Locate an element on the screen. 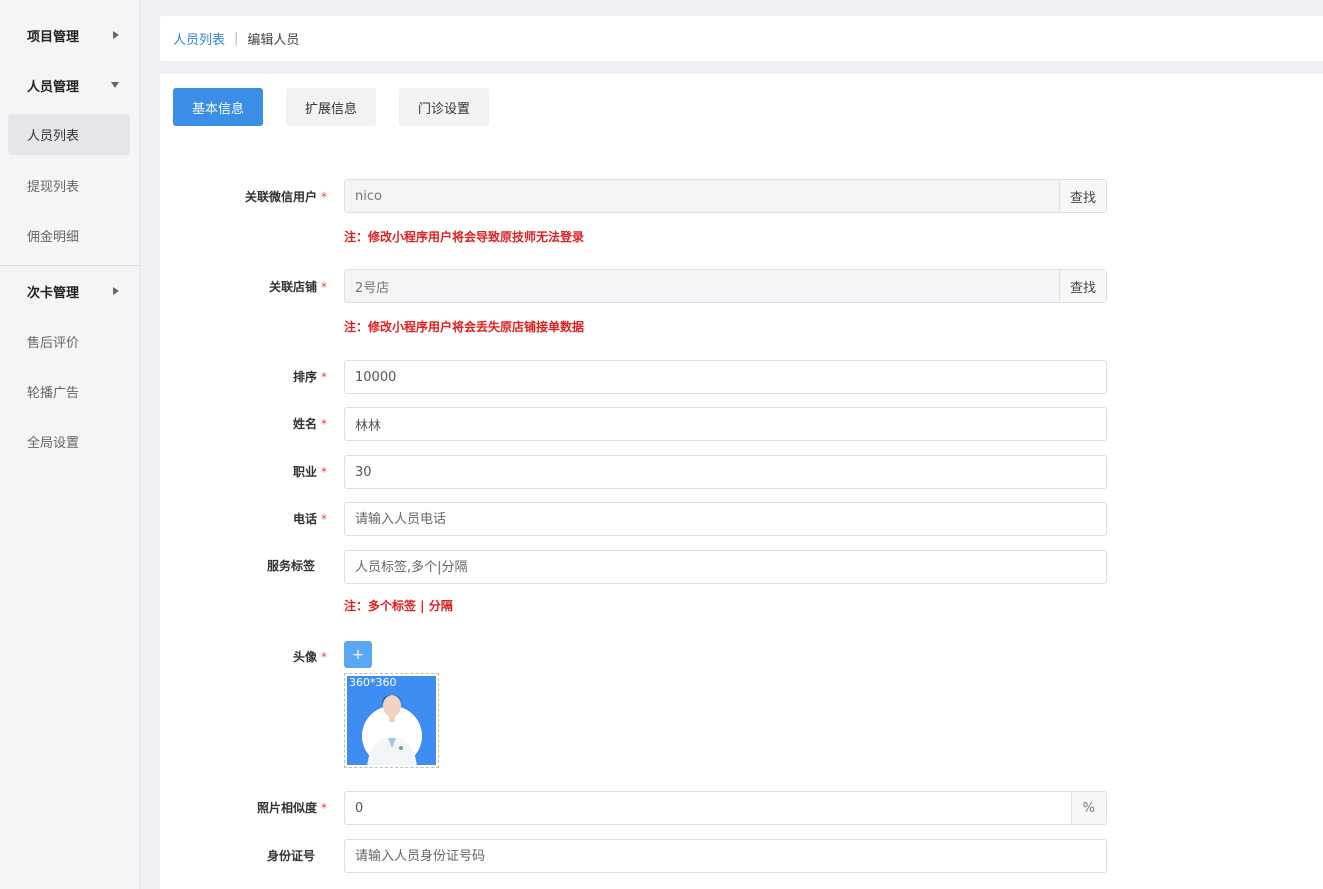 This screenshot has height=889, width=1323. sidebar-group-card: 次卡管理 is located at coordinates (69, 291).